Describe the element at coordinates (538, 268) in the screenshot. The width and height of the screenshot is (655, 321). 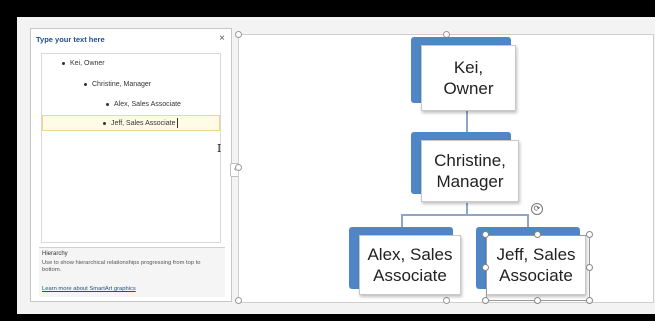
I see `selection-box` at that location.